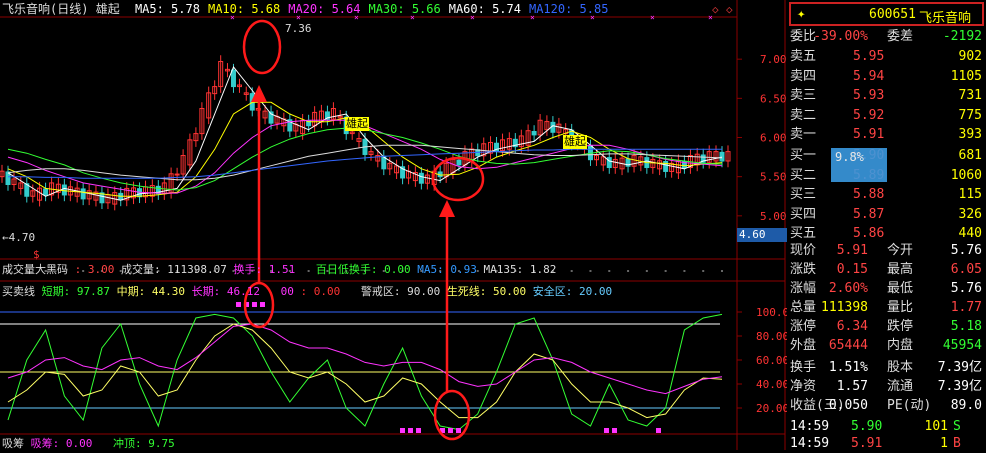 The height and width of the screenshot is (453, 986). Describe the element at coordinates (900, 269) in the screenshot. I see `stat-row-1-label2: 最高` at that location.